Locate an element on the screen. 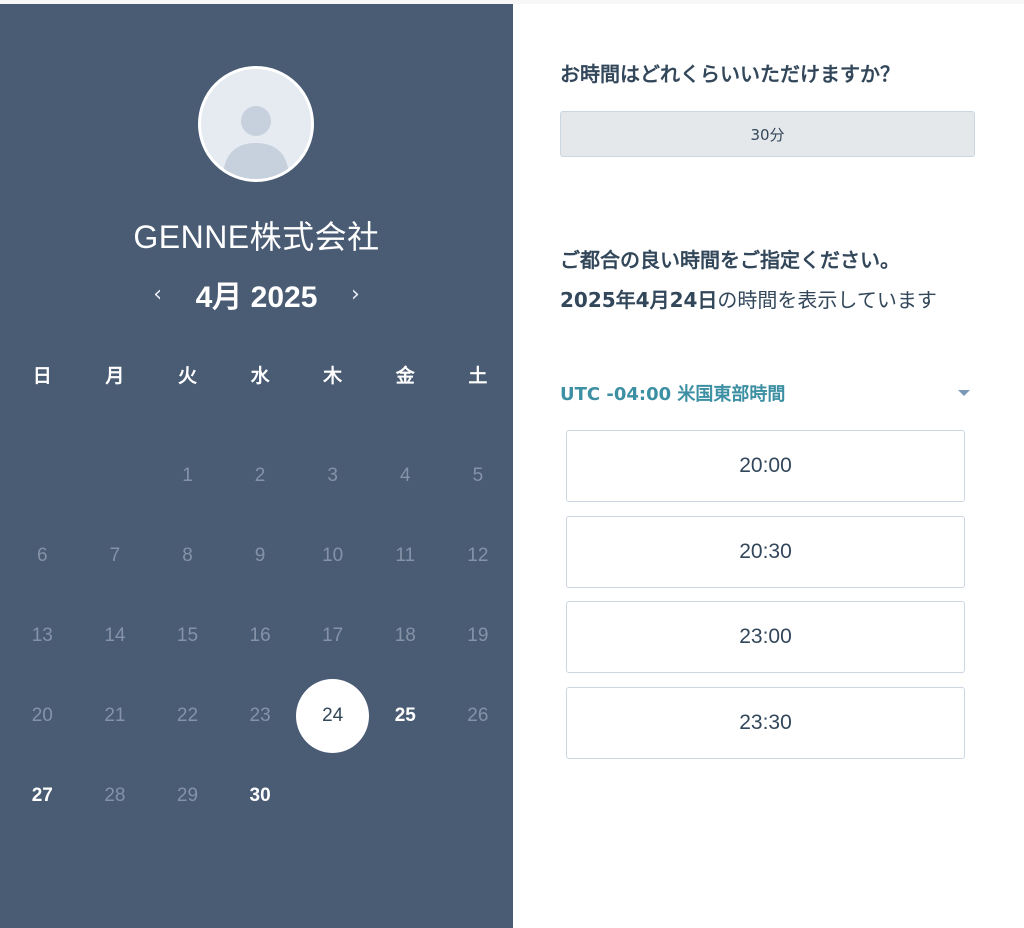  weekday-label: 木 is located at coordinates (333, 376).